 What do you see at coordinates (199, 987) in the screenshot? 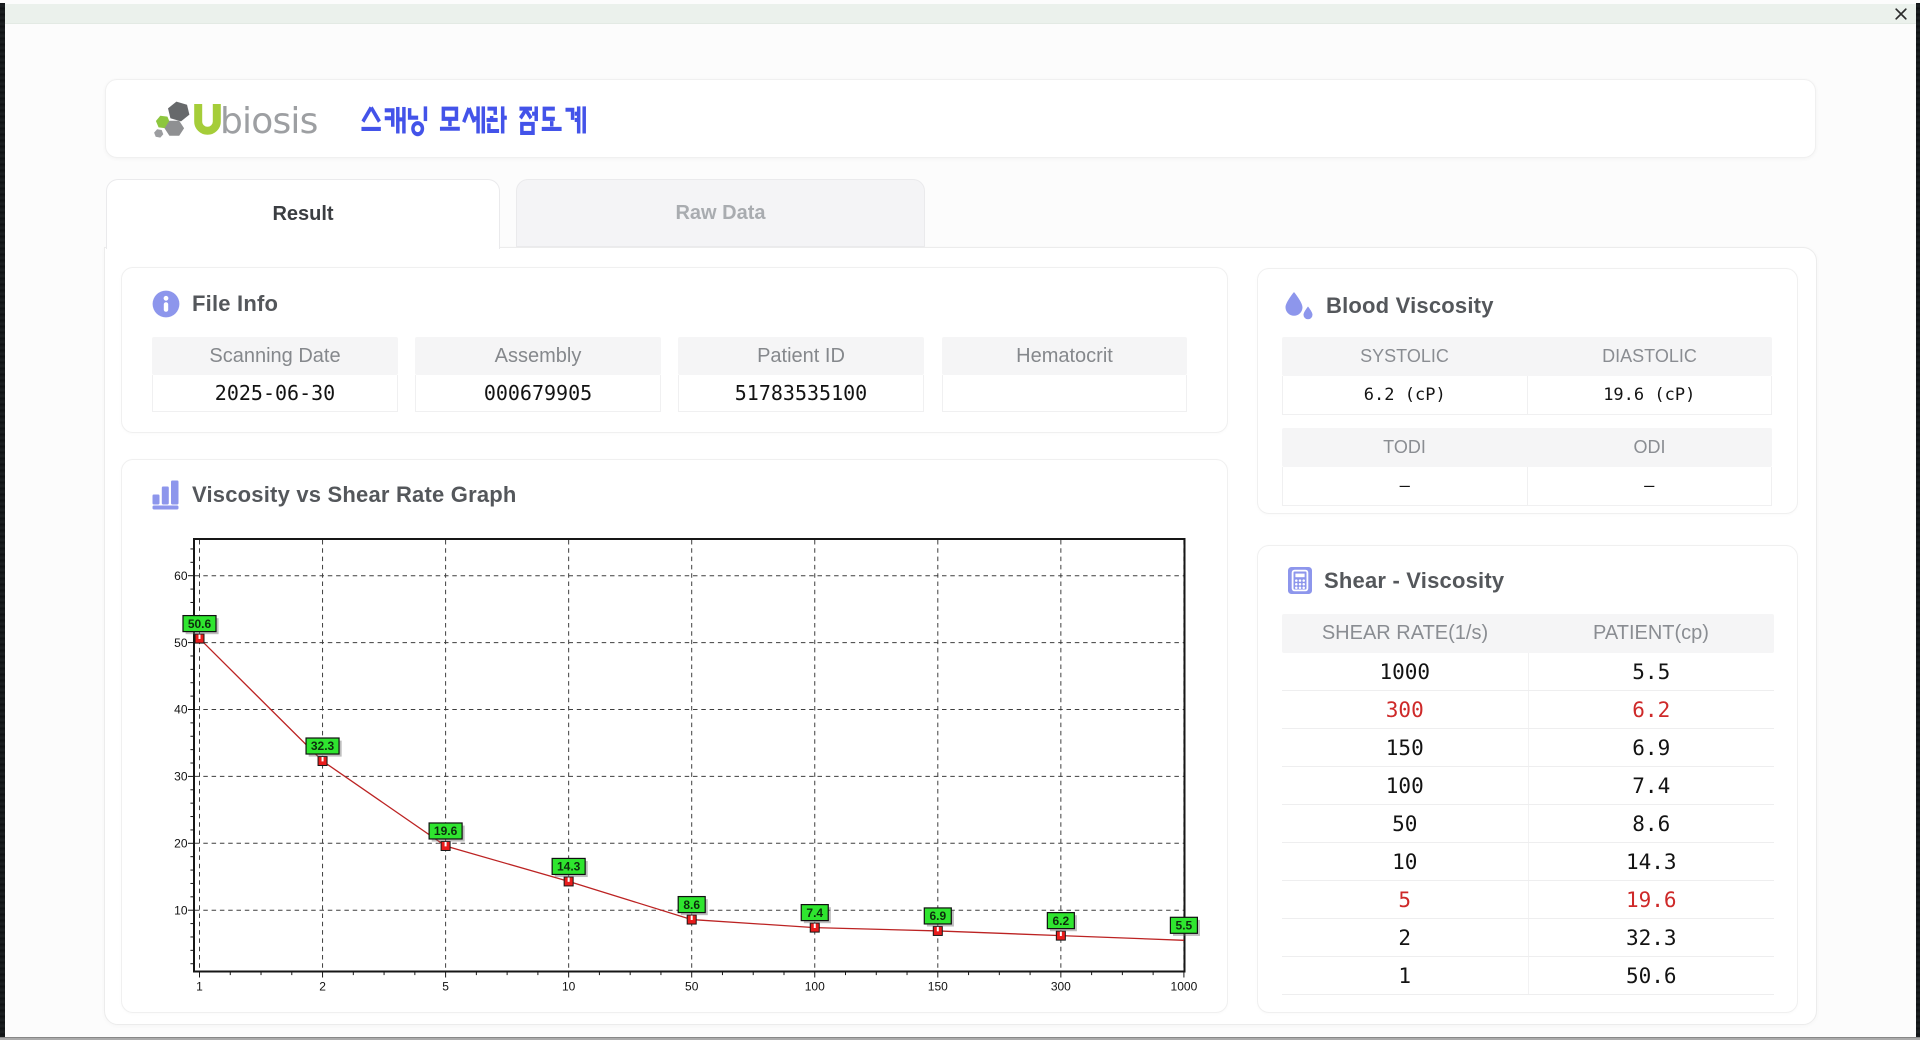
I see `svg-text: 1` at bounding box center [199, 987].